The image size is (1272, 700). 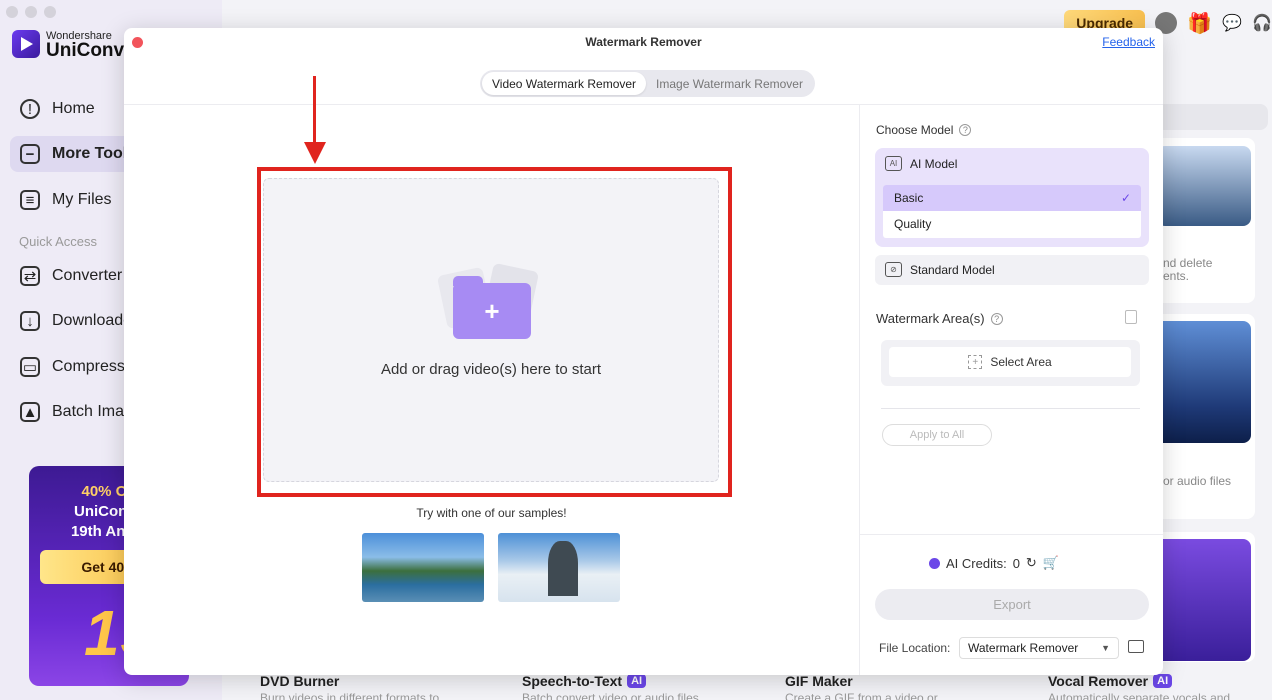 I want to click on tool-title-text: Vocal Remover, so click(x=1098, y=681).